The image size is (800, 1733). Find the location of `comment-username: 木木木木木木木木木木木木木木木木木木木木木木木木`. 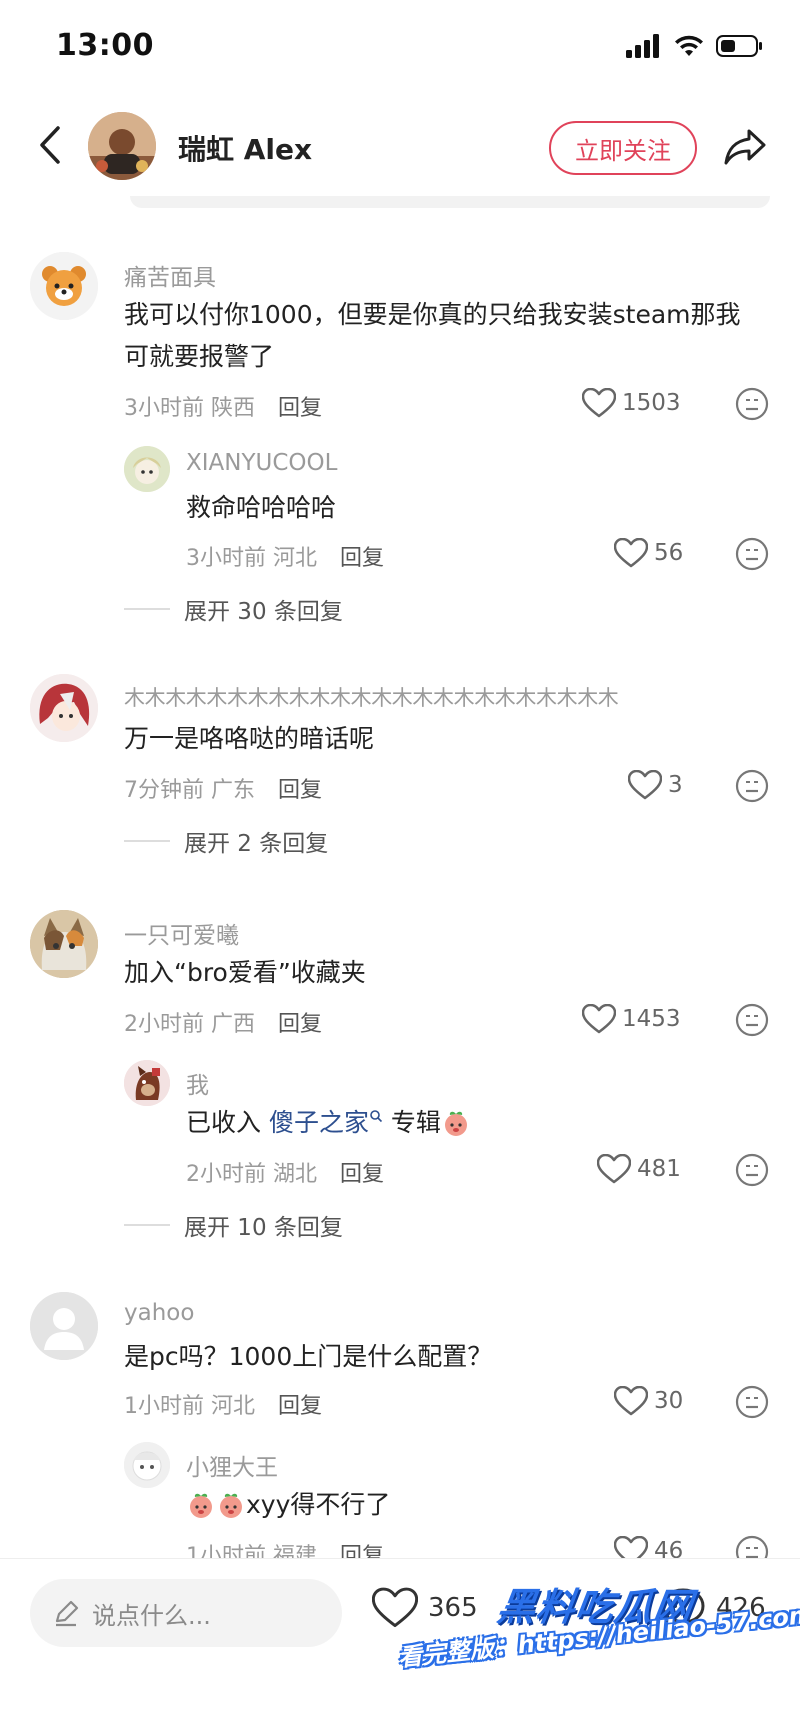

comment-username: 木木木木木木木木木木木木木木木木木木木木木木木木 is located at coordinates (446, 697).